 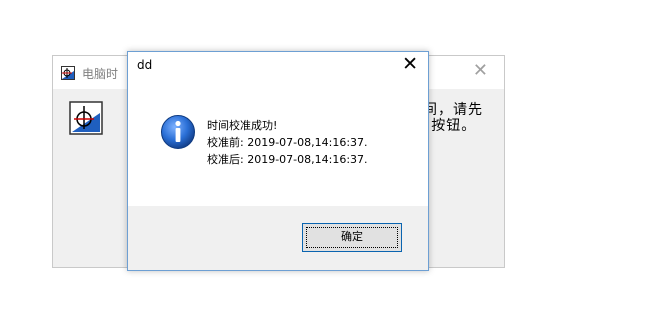 What do you see at coordinates (480, 71) in the screenshot?
I see `background-close-icon: ✕` at bounding box center [480, 71].